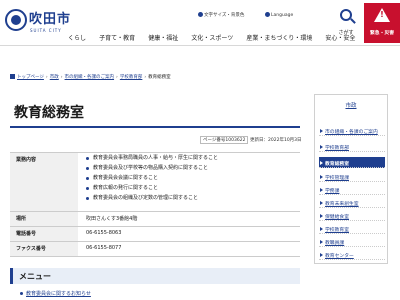 The height and width of the screenshot is (300, 400). What do you see at coordinates (117, 37) in the screenshot?
I see `nav-item-kosodate: 子育て・教育` at bounding box center [117, 37].